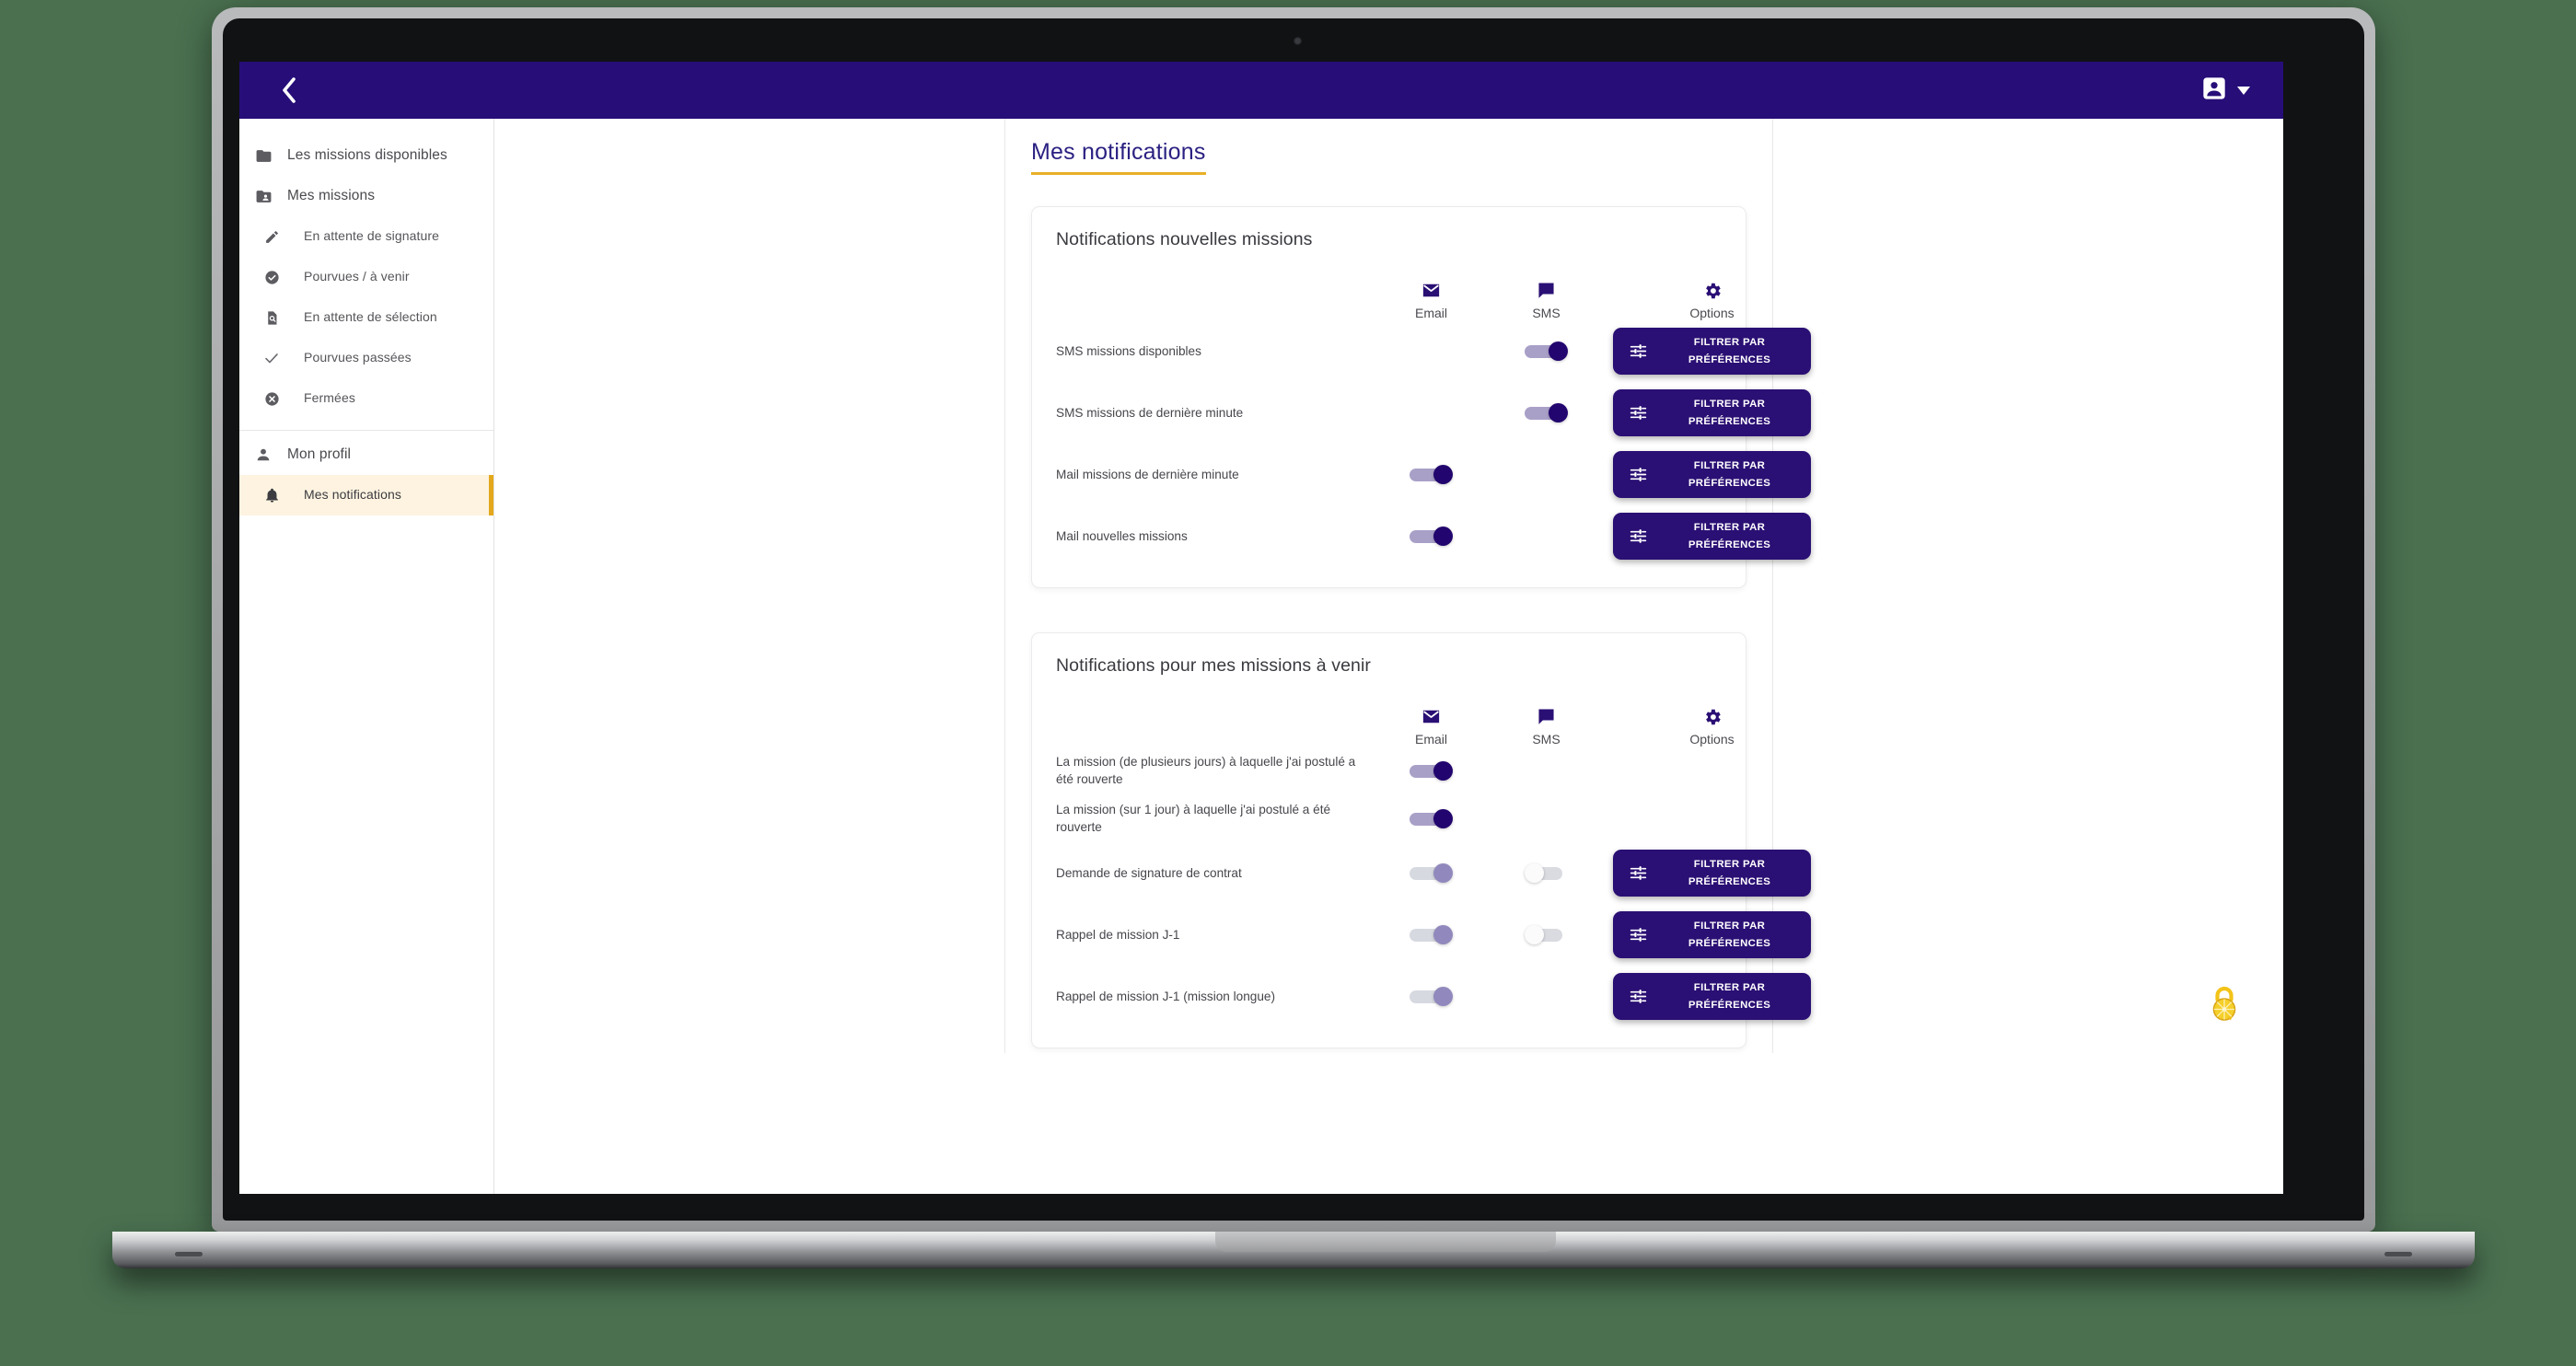 The width and height of the screenshot is (2576, 1366). Describe the element at coordinates (372, 236) in the screenshot. I see `sidebar-item-label: En attente de signature` at that location.